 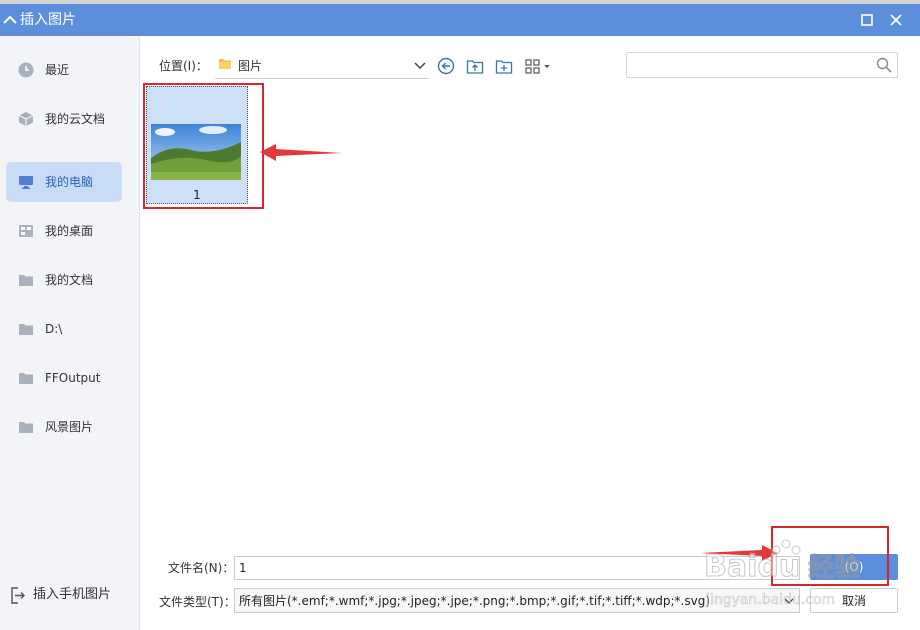 What do you see at coordinates (203, 146) in the screenshot?
I see `highlight-box-file` at bounding box center [203, 146].